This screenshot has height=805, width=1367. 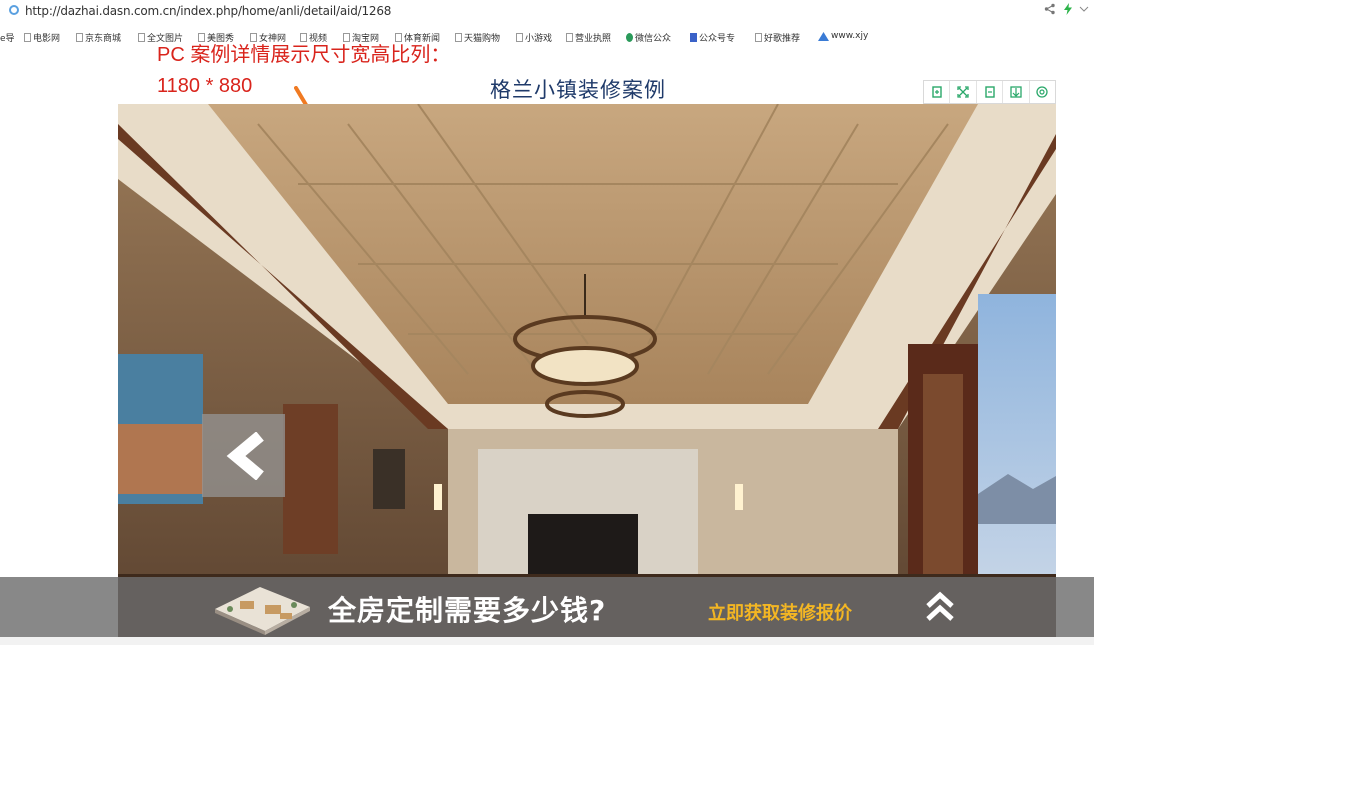 I want to click on bookmark-item: 小游戏, so click(x=534, y=37).